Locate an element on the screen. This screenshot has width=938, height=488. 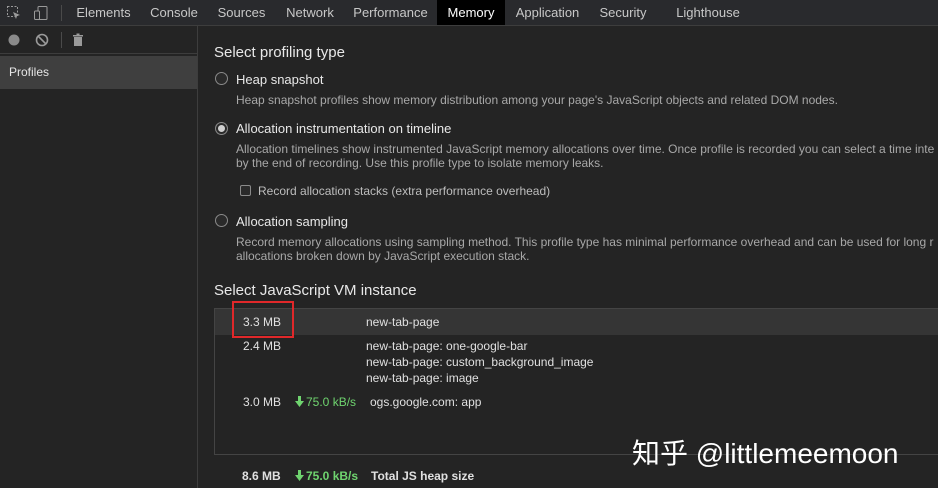
vm-instance-name: new-tab-page: image is located at coordinates (422, 378).